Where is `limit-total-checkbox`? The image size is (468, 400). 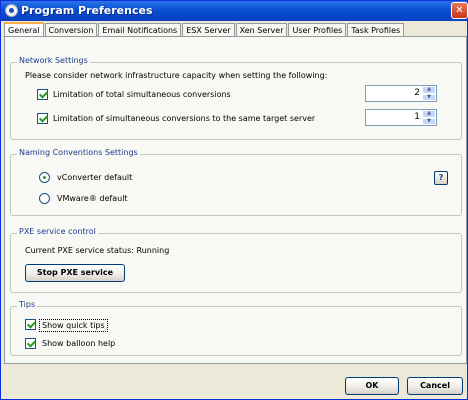 limit-total-checkbox is located at coordinates (42, 94).